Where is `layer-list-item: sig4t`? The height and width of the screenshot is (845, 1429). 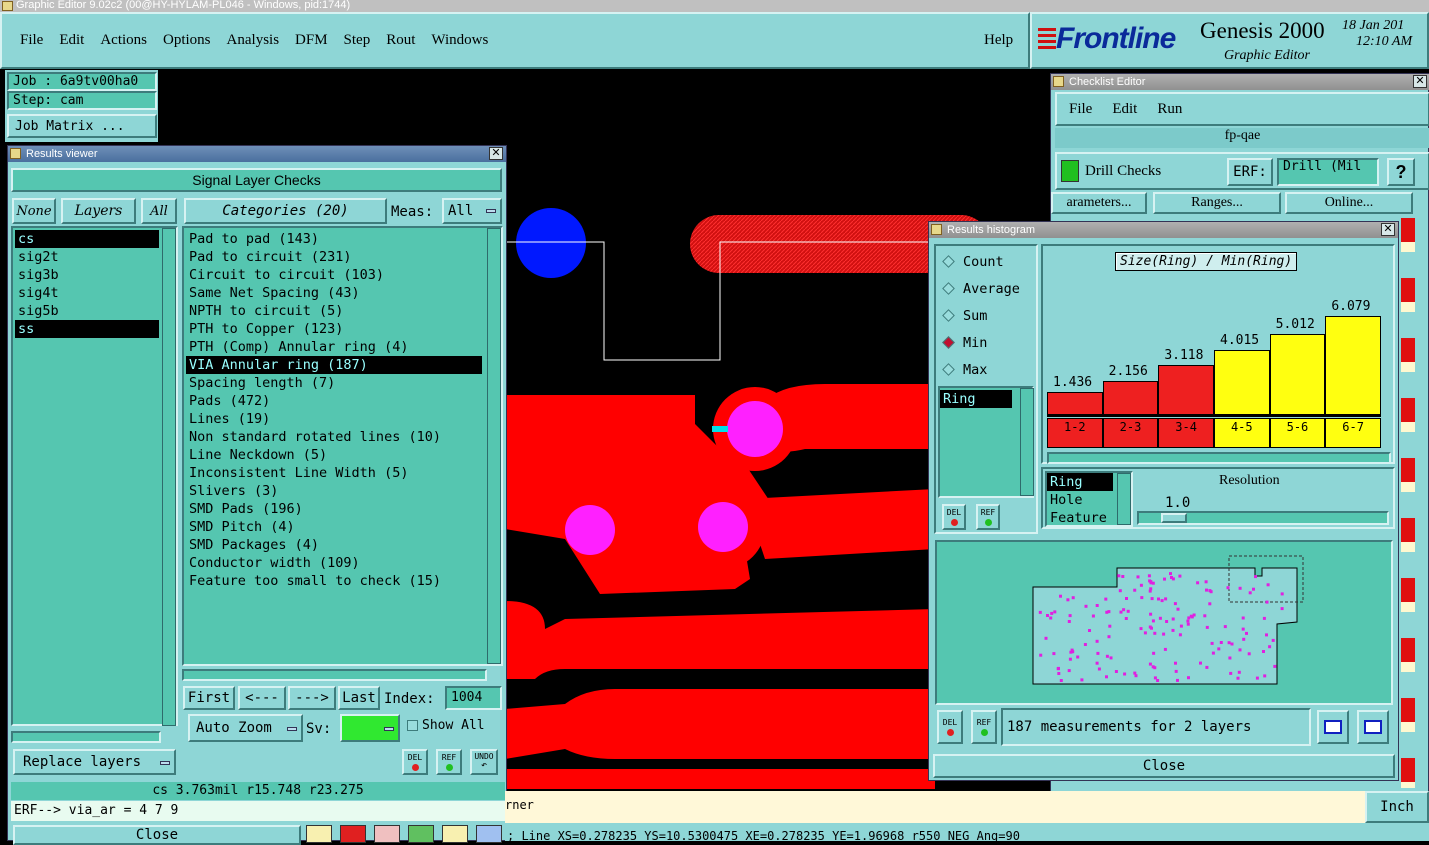
layer-list-item: sig4t is located at coordinates (87, 293).